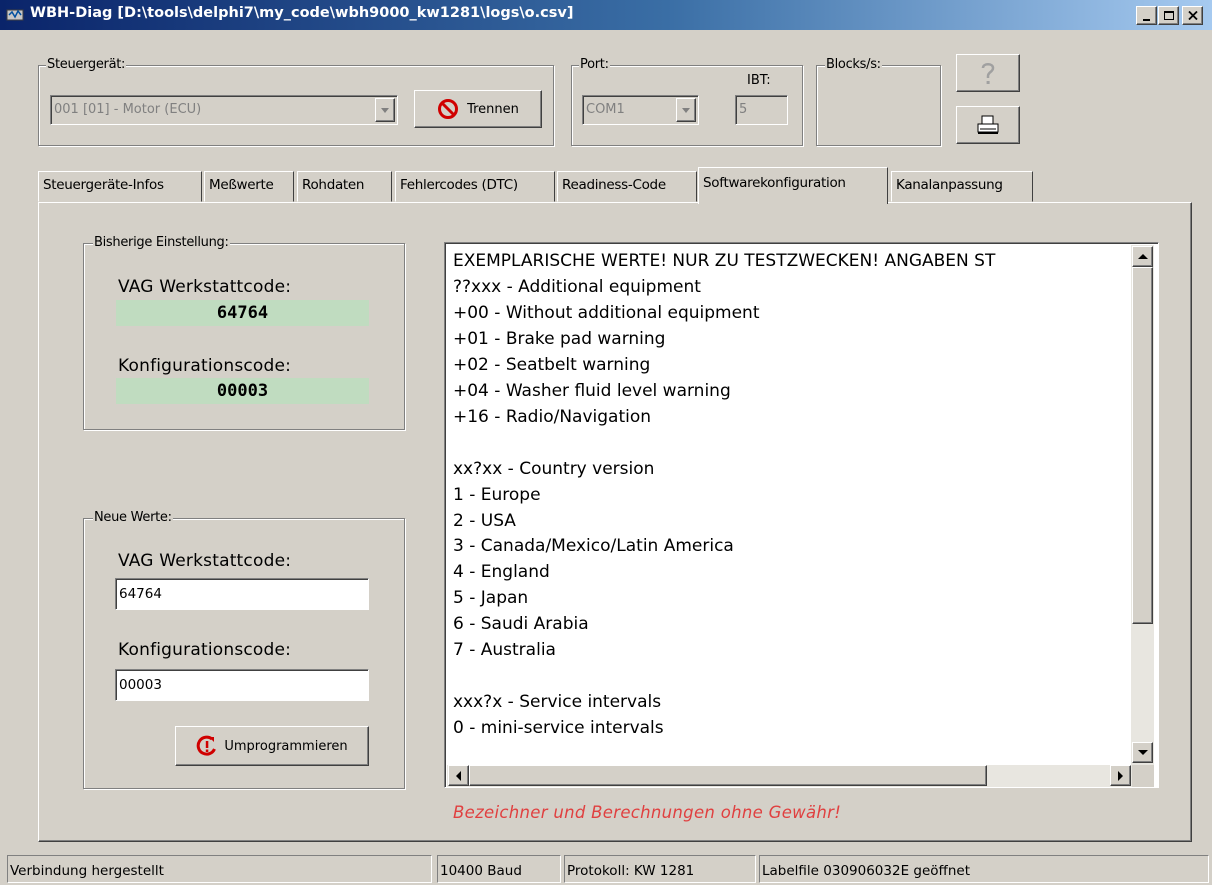  What do you see at coordinates (140, 685) in the screenshot?
I see `new-config-value: 00003` at bounding box center [140, 685].